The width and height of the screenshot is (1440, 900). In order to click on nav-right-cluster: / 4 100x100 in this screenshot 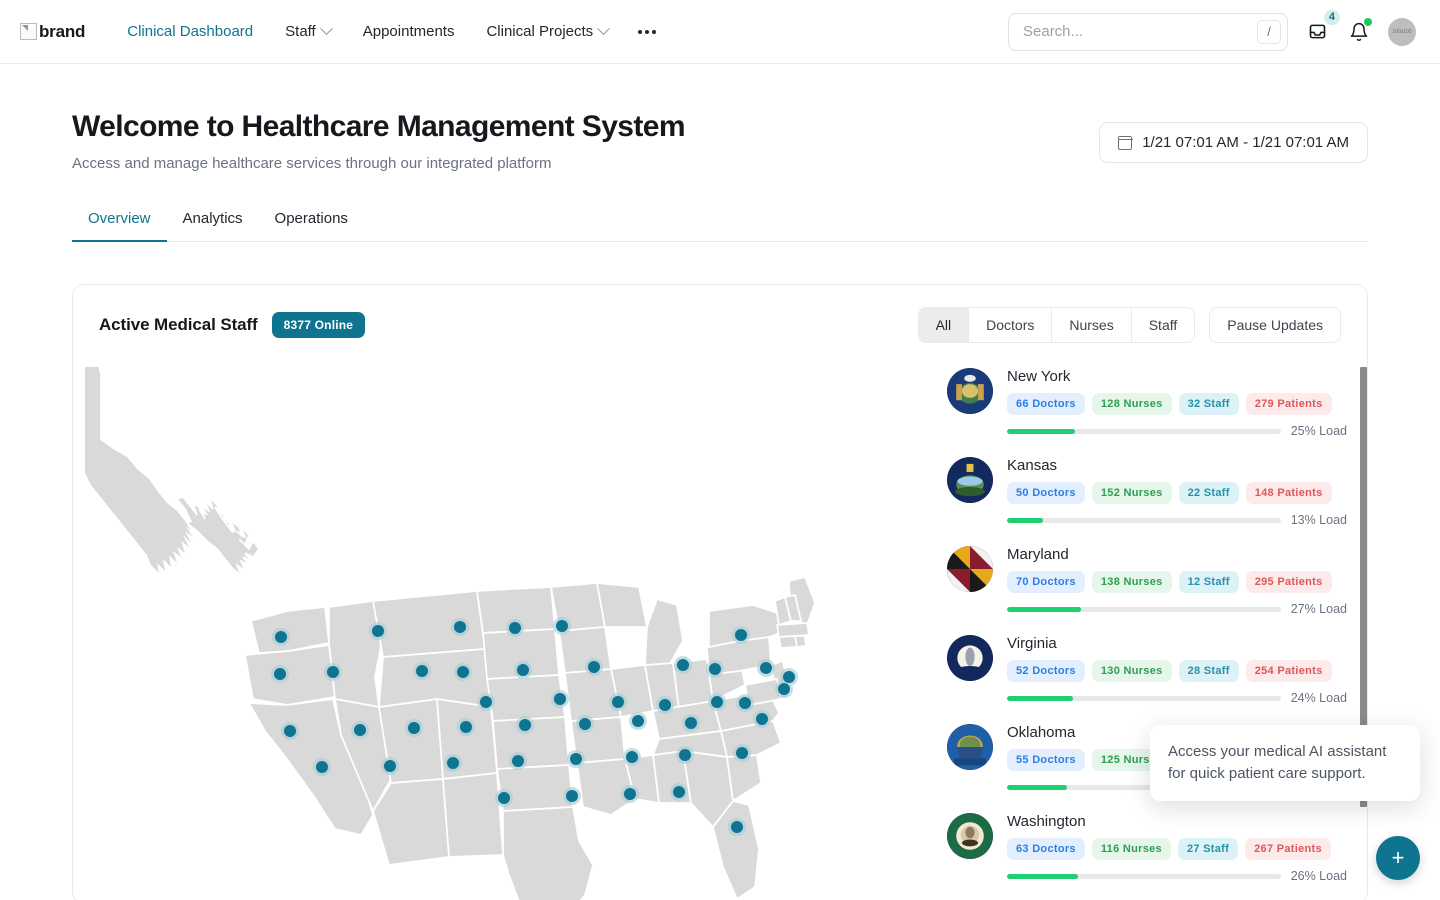, I will do `click(1212, 30)`.